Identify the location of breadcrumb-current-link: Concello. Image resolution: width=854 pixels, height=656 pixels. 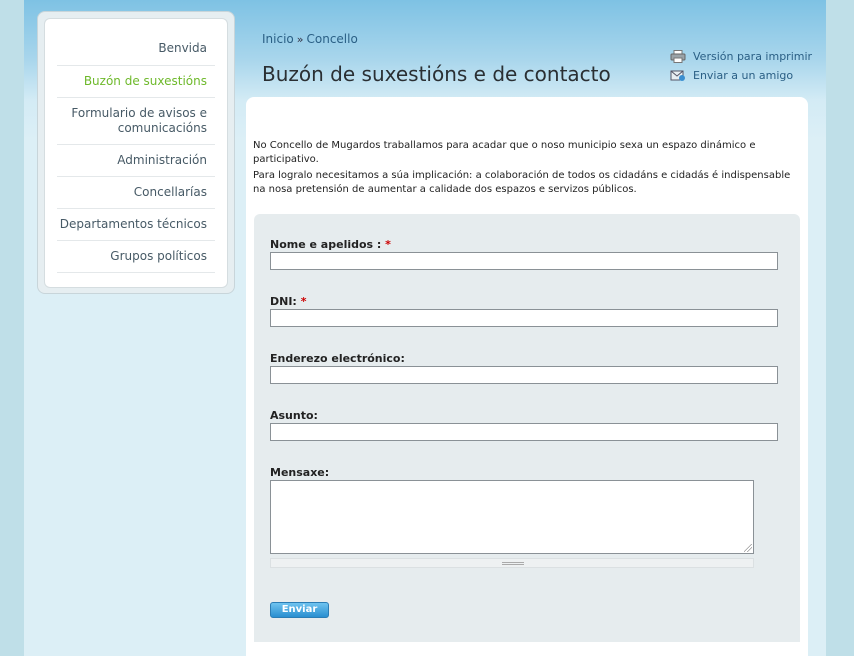
(332, 39).